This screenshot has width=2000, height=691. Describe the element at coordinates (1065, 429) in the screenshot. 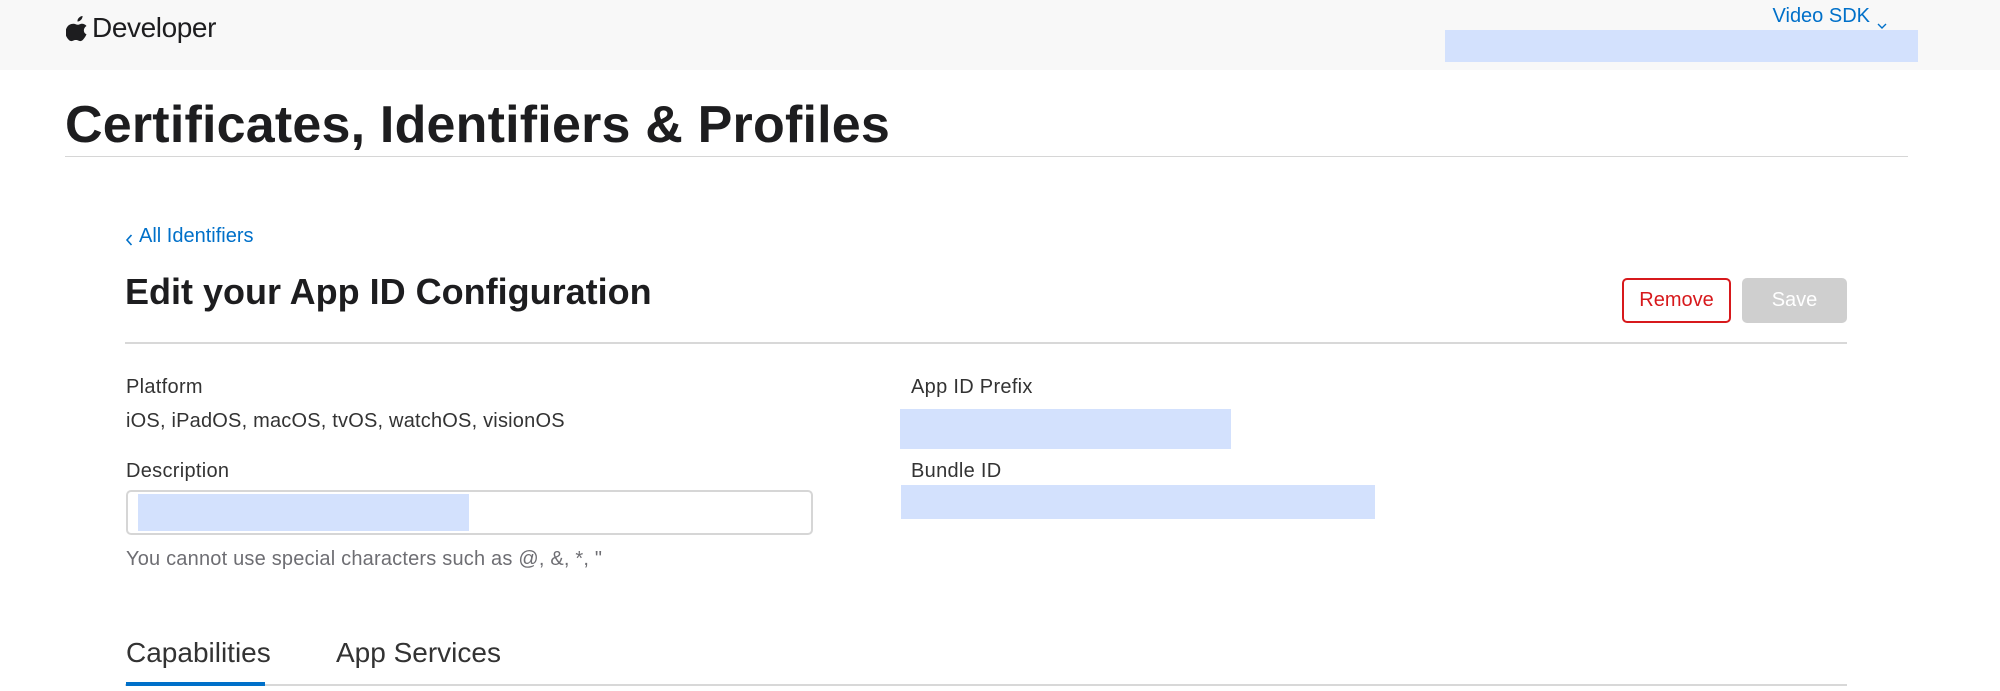

I see `redacted-app-id-prefix` at that location.